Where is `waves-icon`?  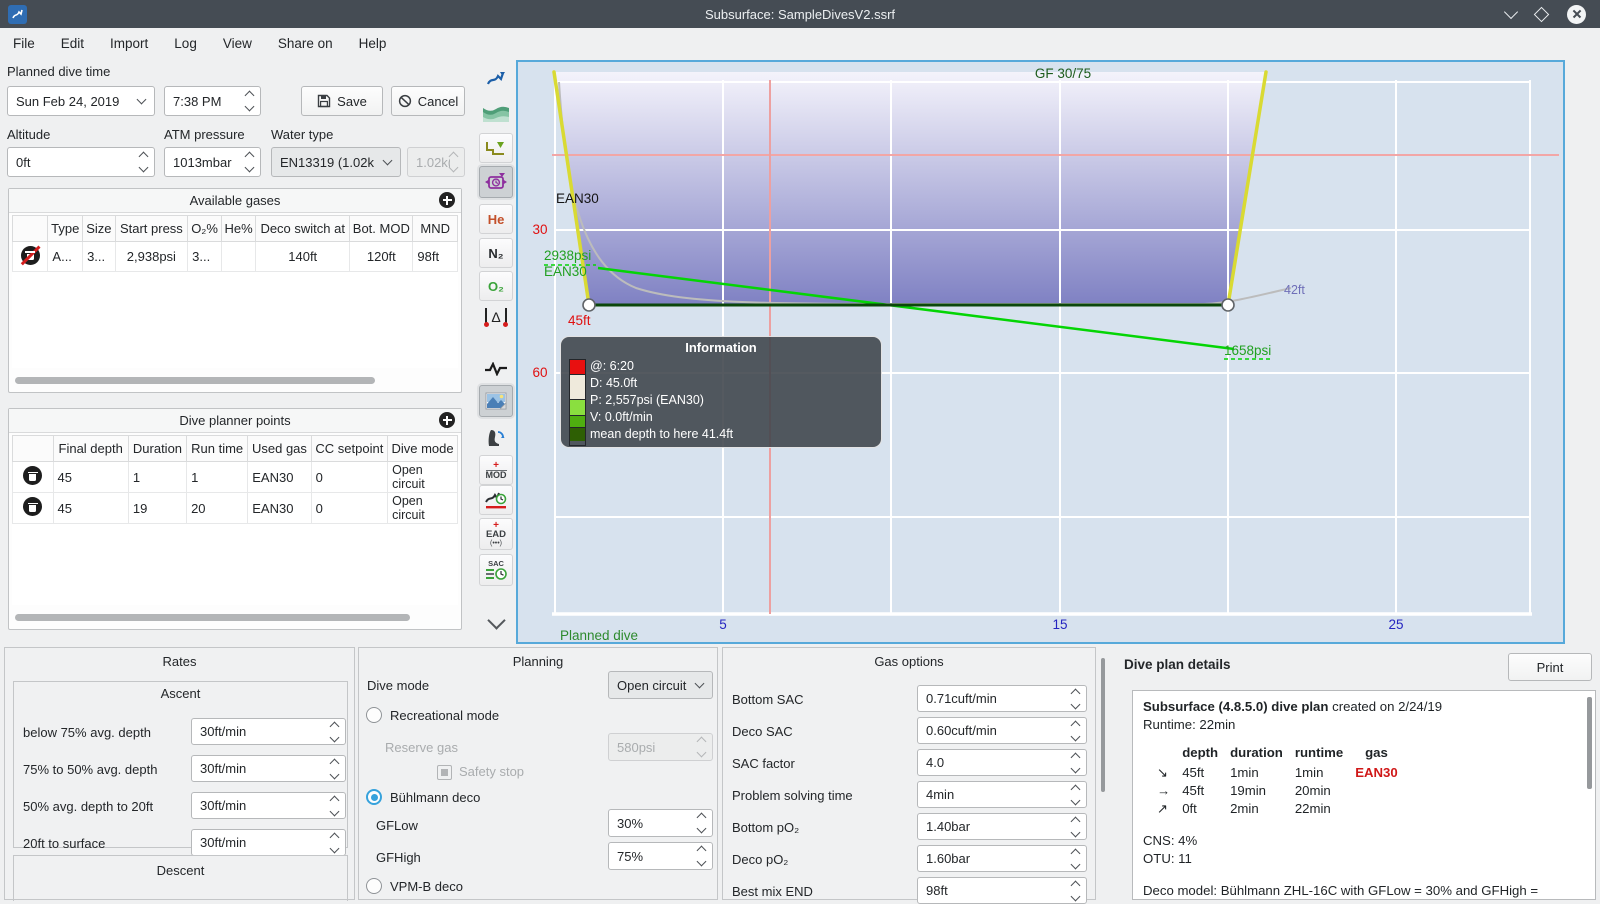 waves-icon is located at coordinates (496, 113).